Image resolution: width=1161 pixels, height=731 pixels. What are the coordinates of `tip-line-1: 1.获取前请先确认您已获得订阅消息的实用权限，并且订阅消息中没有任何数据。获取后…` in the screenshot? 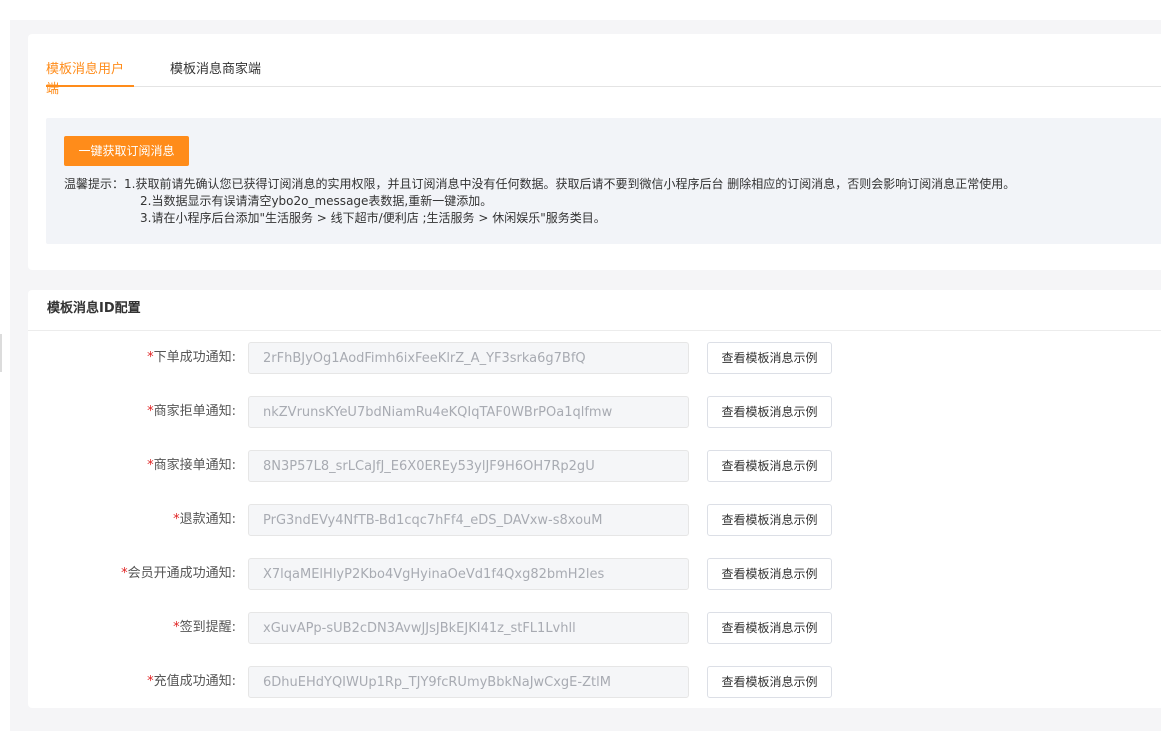 It's located at (570, 184).